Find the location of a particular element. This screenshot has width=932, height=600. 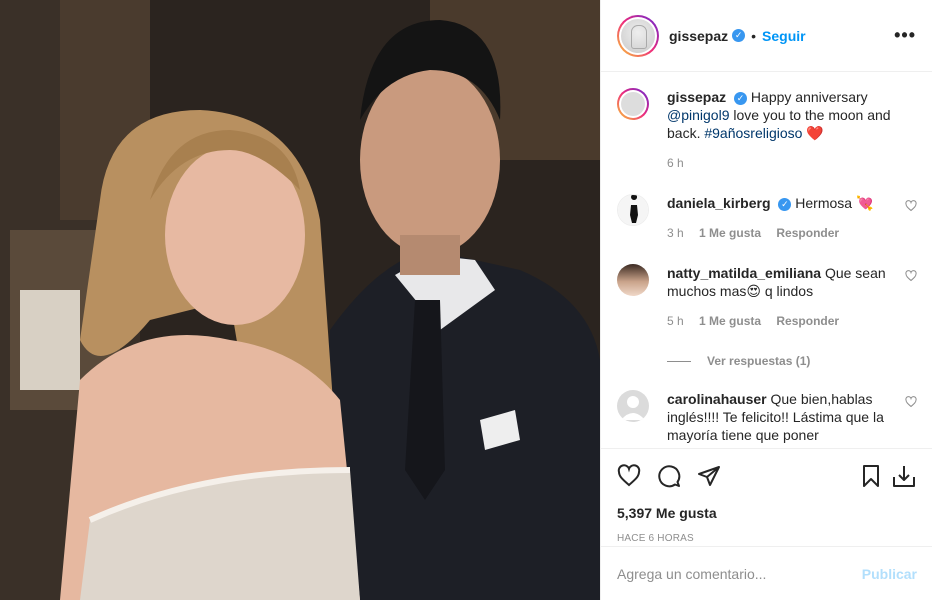

caption-hashtag: #9añosreligioso is located at coordinates (753, 133).